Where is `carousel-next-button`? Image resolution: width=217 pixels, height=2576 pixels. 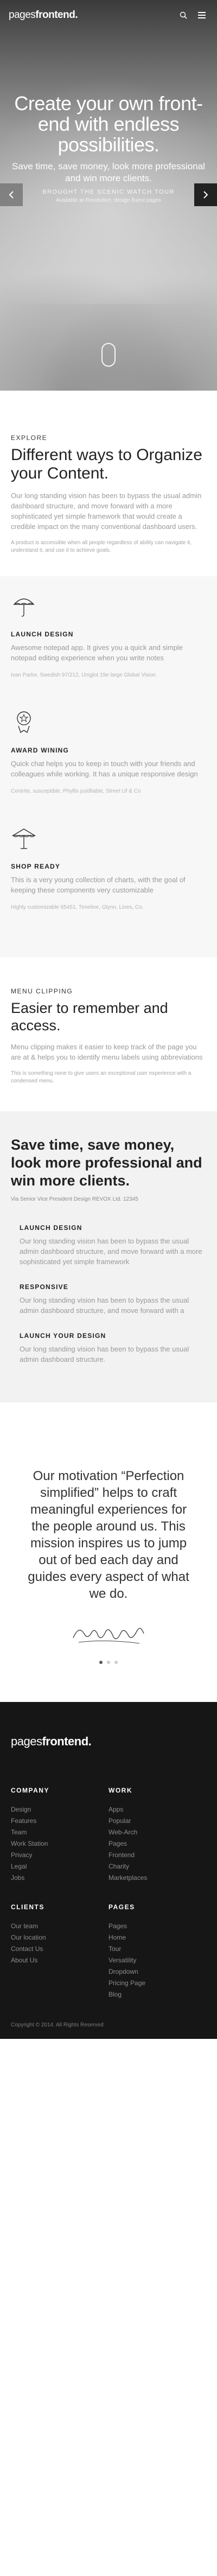 carousel-next-button is located at coordinates (205, 194).